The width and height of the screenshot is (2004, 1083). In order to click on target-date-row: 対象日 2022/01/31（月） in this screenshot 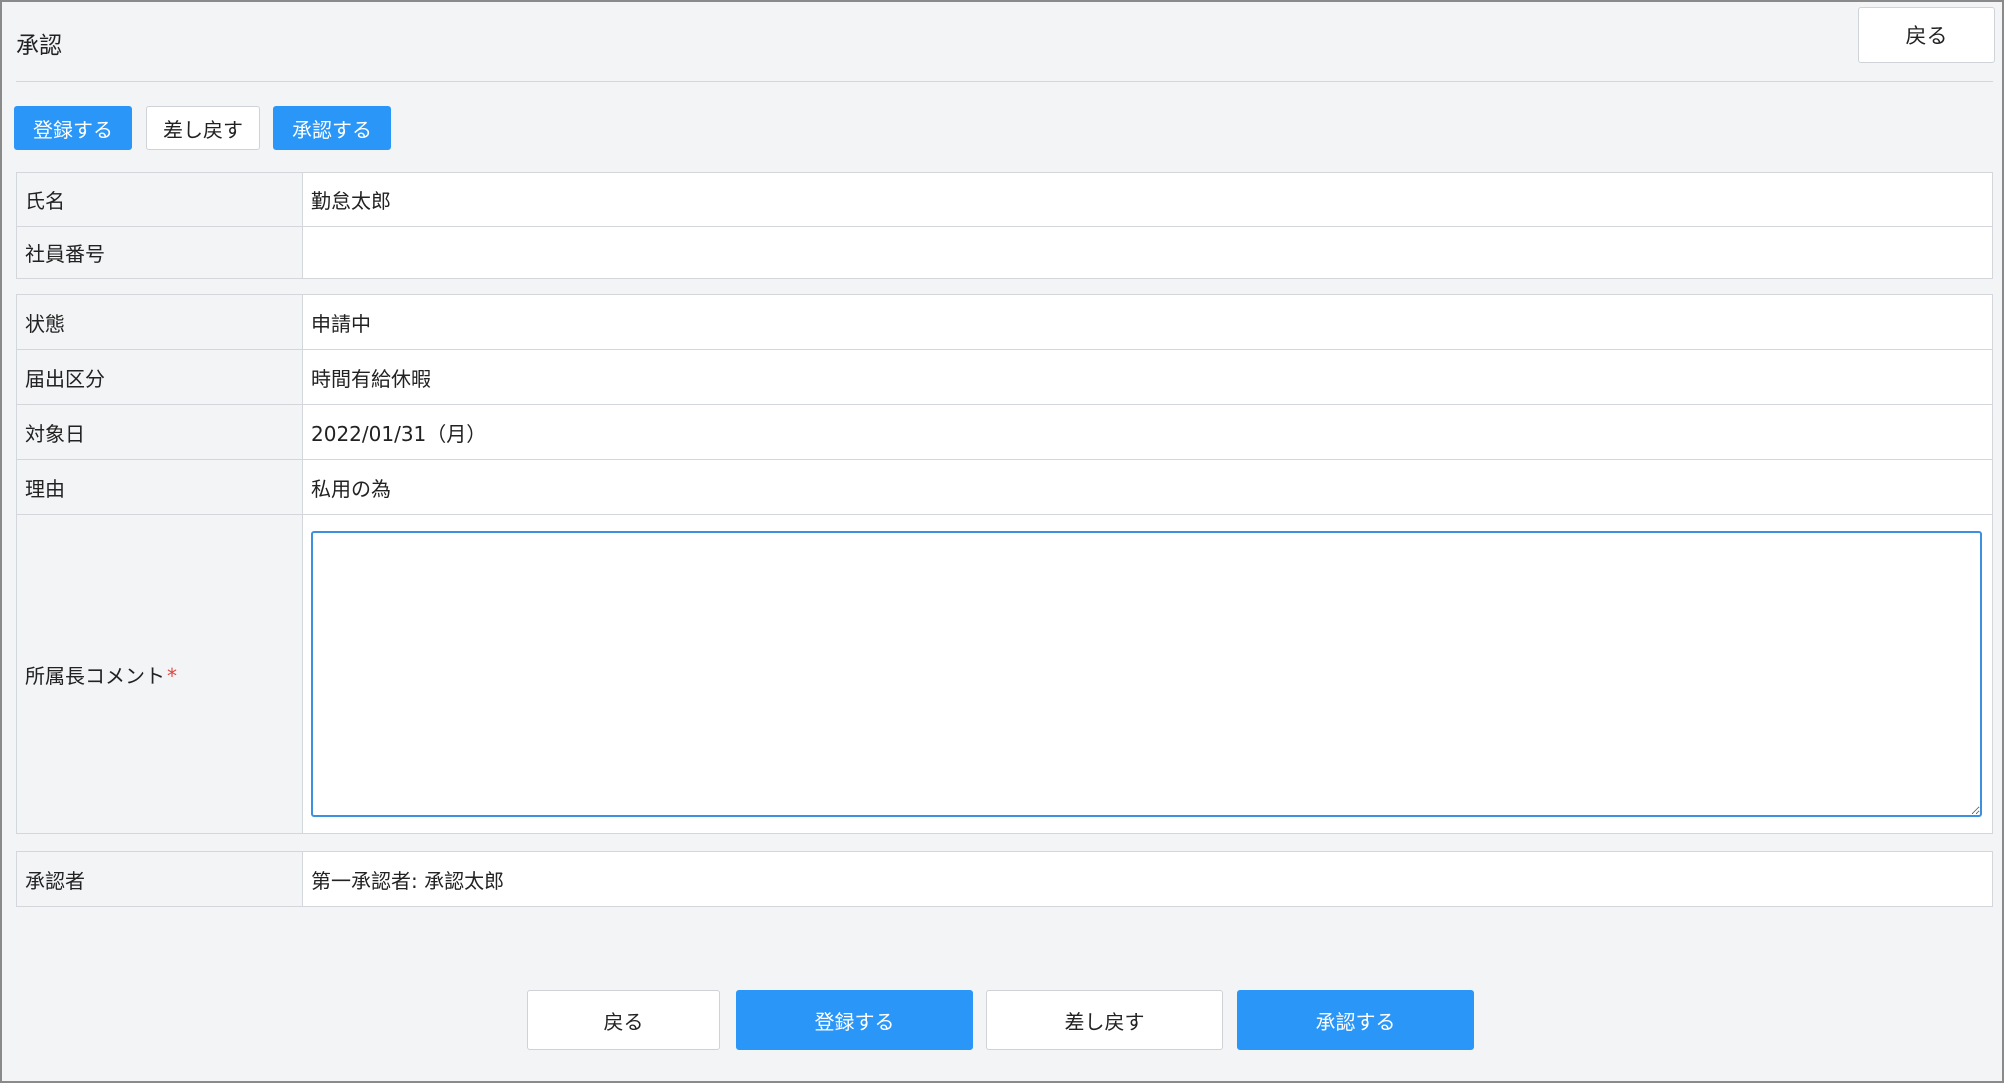, I will do `click(1004, 432)`.